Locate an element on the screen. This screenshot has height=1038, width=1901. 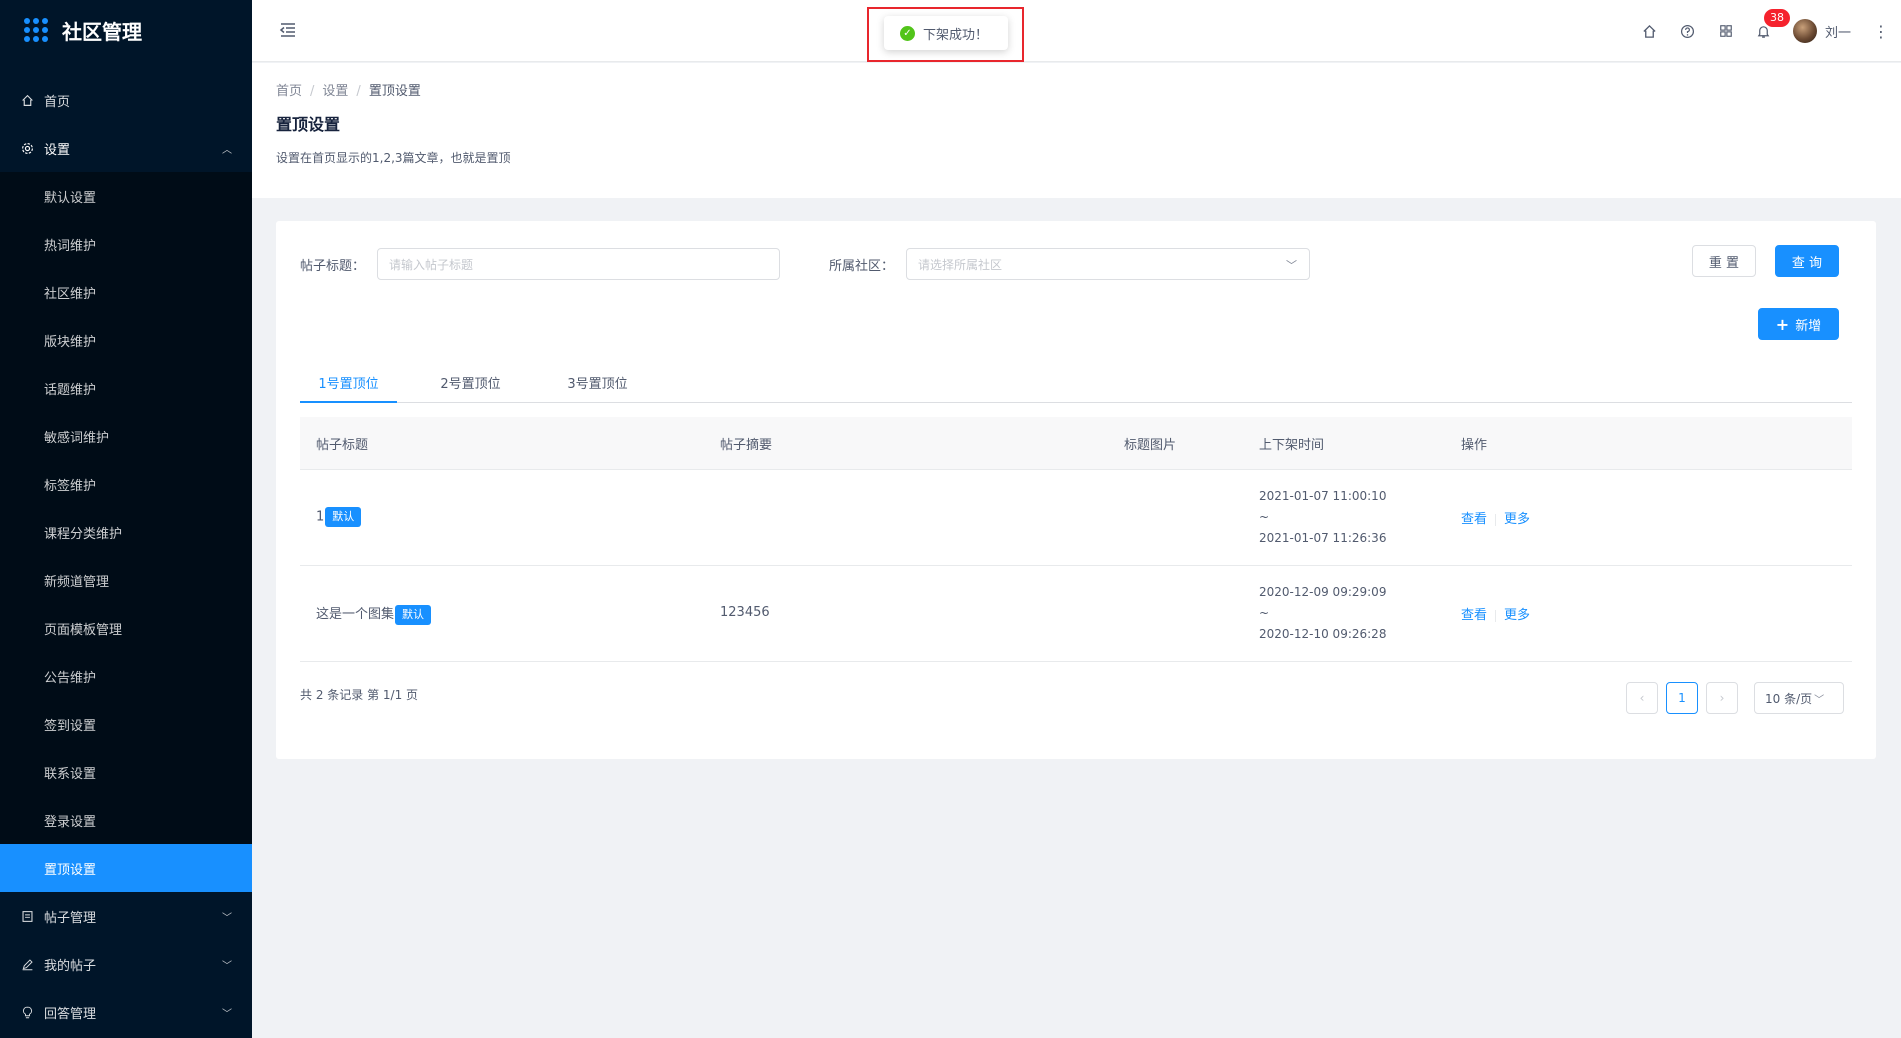
sidebar-item-posts: 帖子管理 ﹀ is located at coordinates (126, 916).